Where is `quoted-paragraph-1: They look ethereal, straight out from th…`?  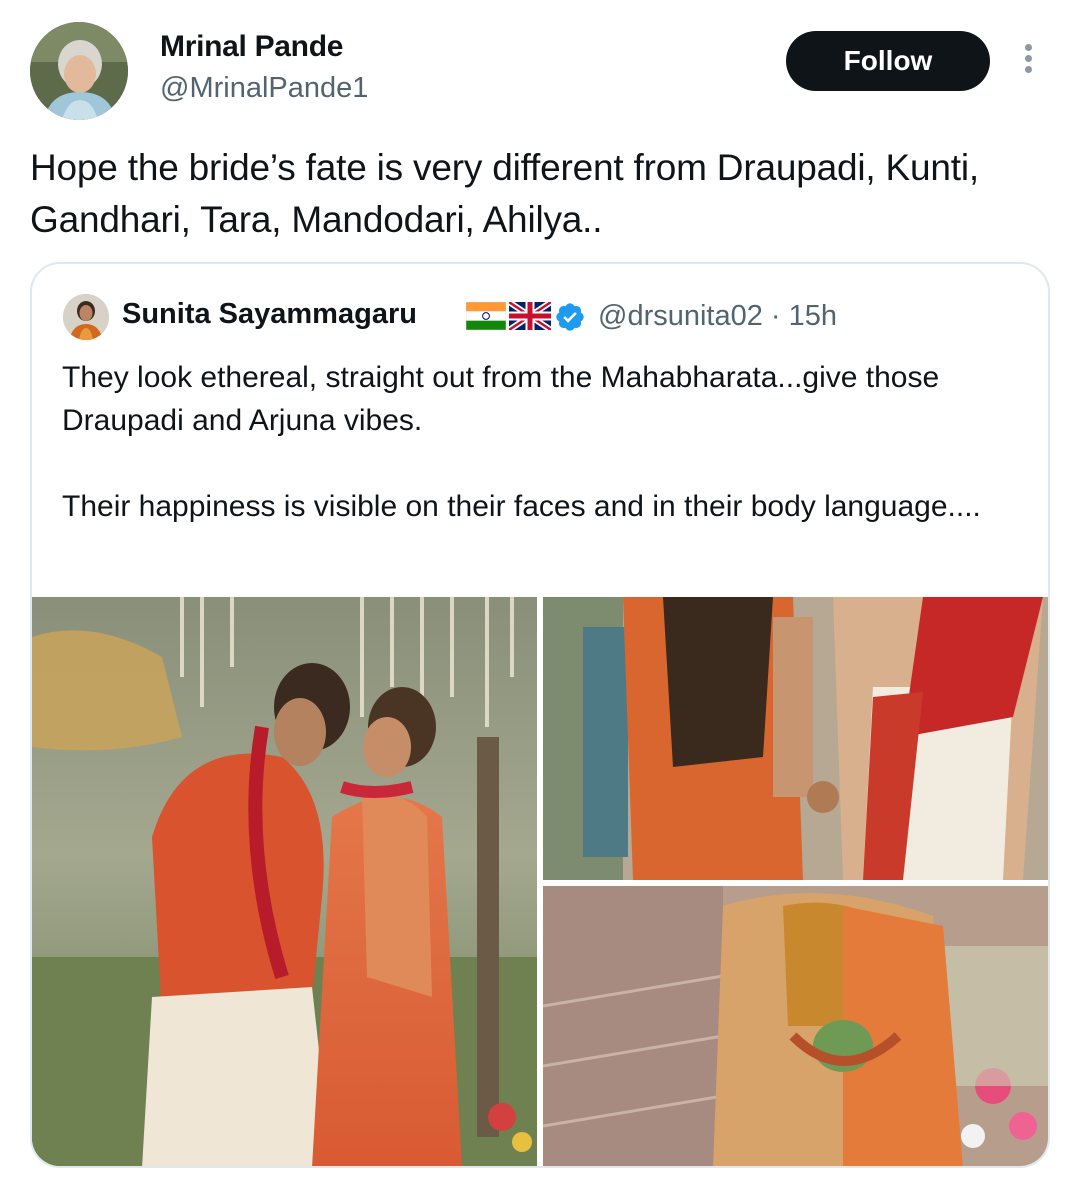 quoted-paragraph-1: They look ethereal, straight out from th… is located at coordinates (501, 399).